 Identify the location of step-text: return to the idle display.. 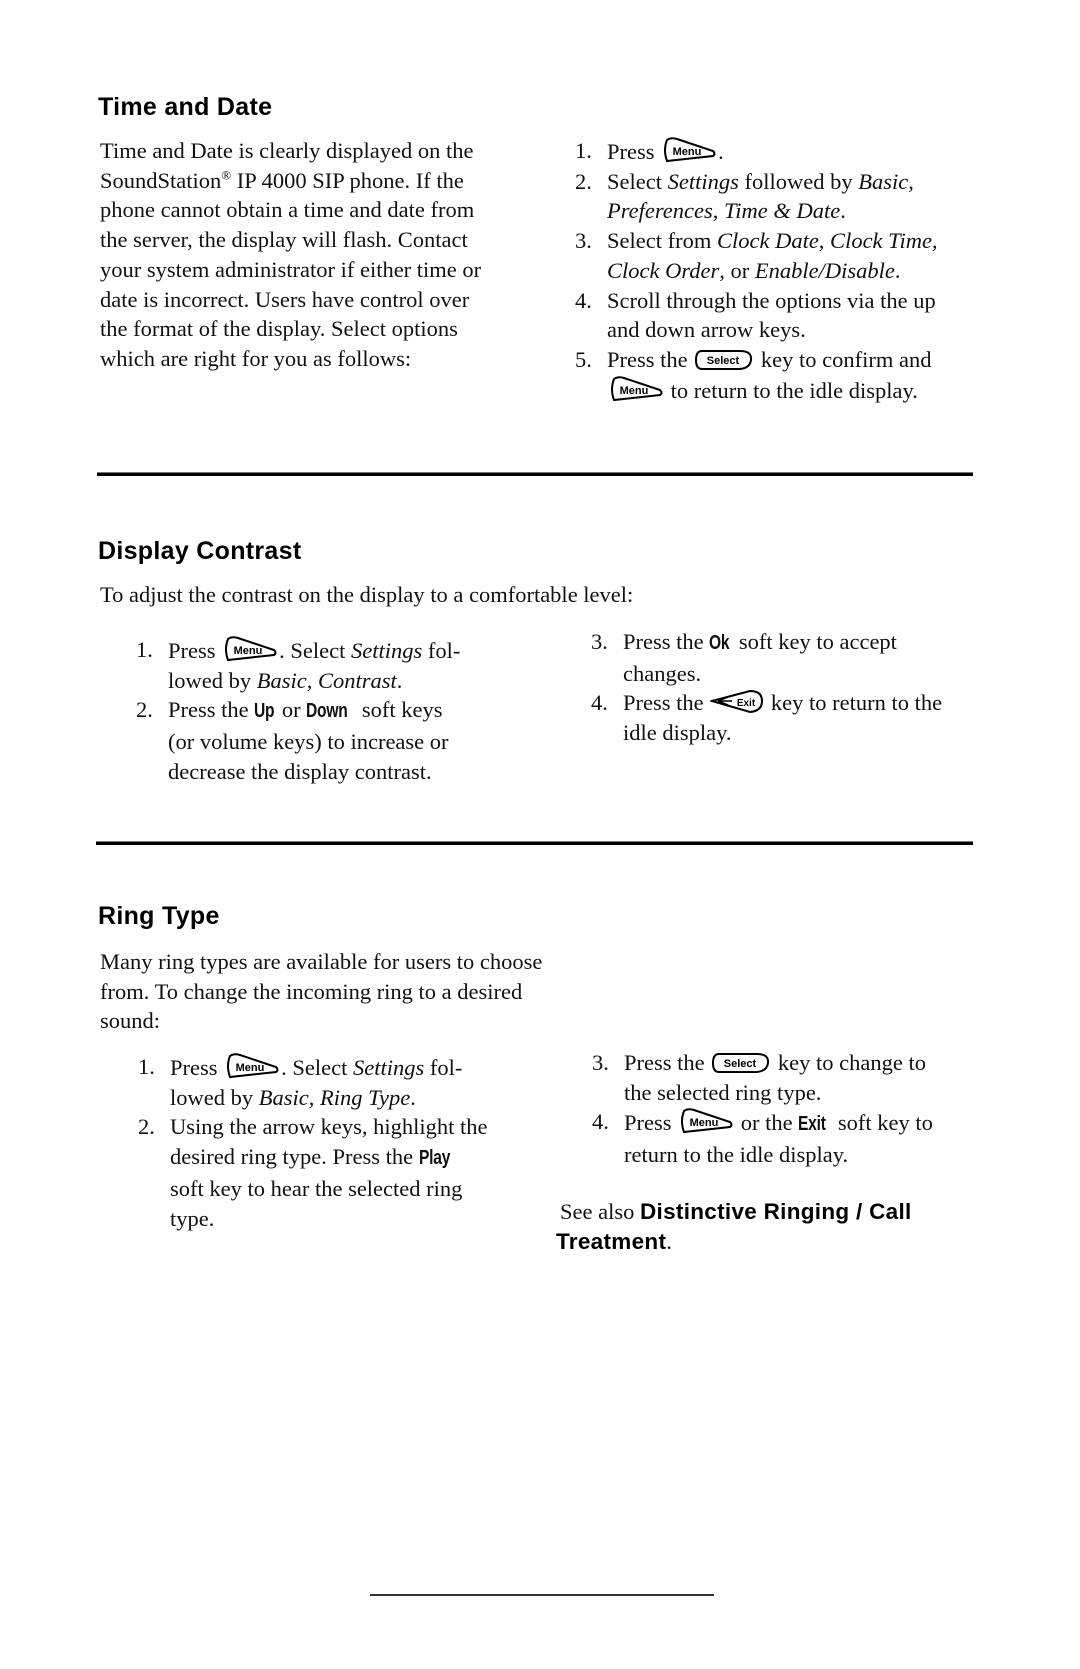
(736, 1155).